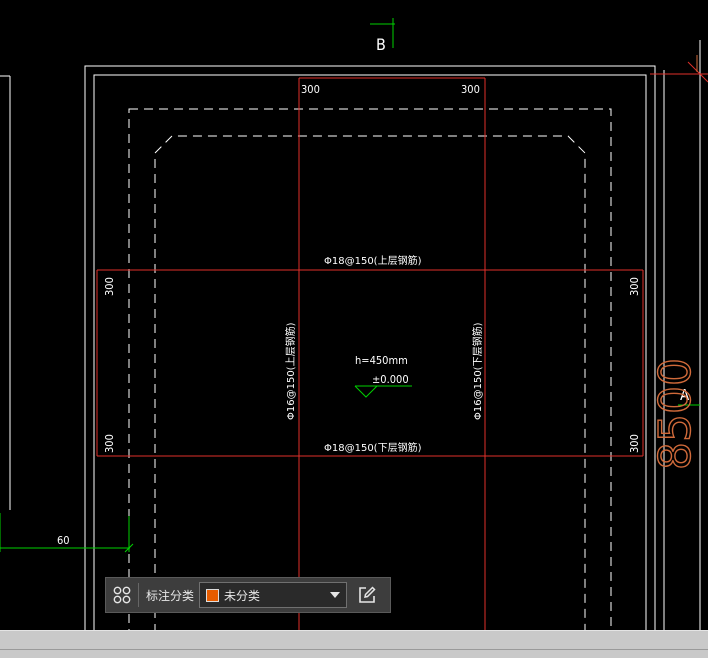 This screenshot has width=708, height=658. I want to click on grid-icon, so click(122, 595).